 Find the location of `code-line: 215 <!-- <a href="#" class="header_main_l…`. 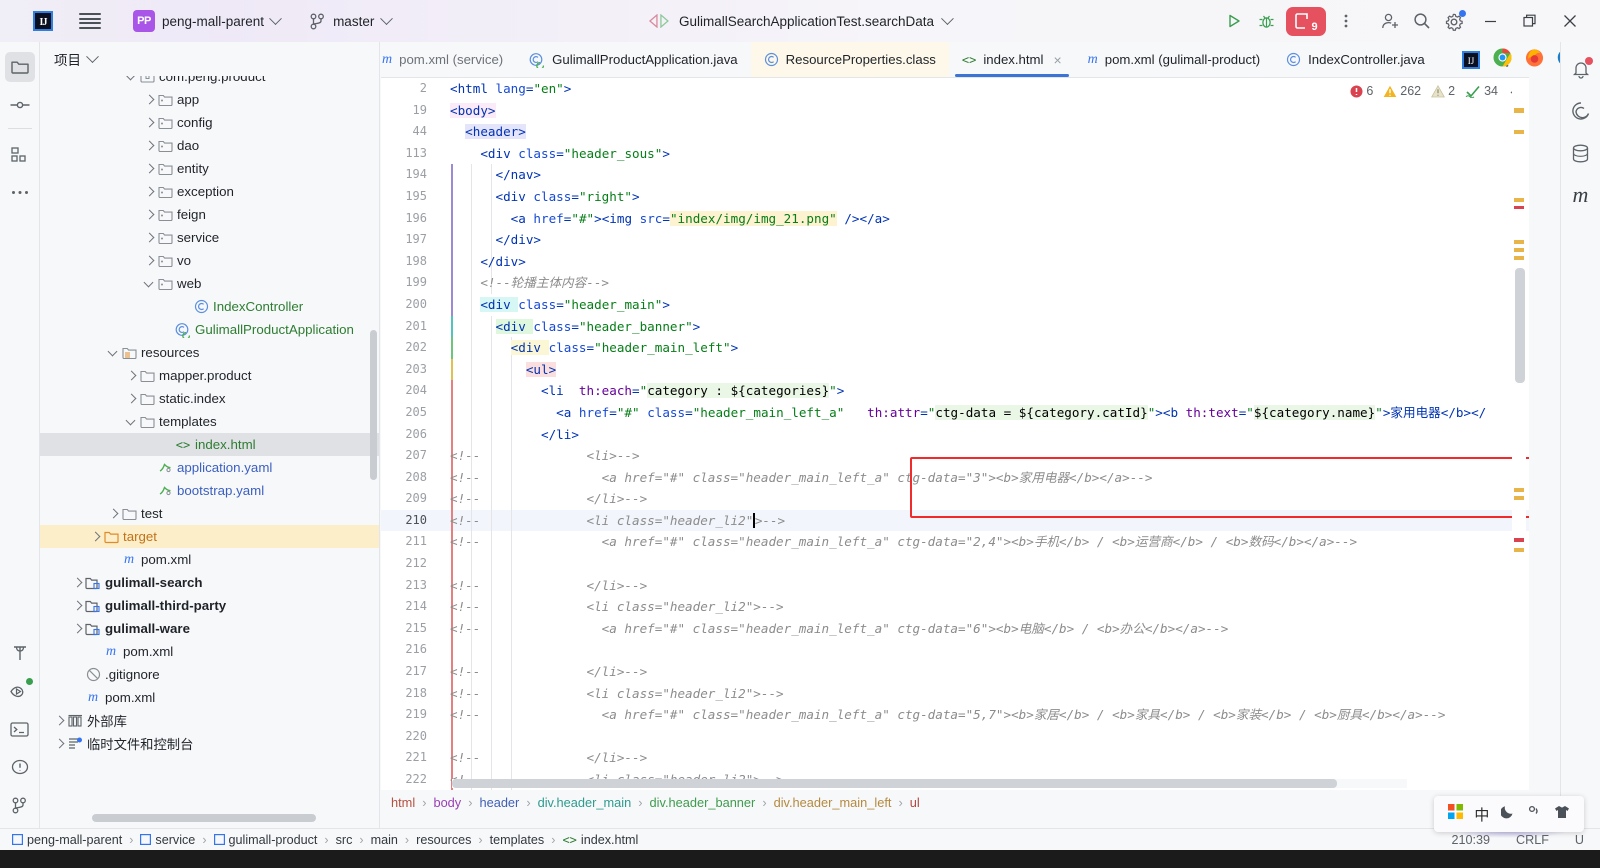

code-line: 215 <!-- <a href="#" class="header_main_l… is located at coordinates (955, 628).